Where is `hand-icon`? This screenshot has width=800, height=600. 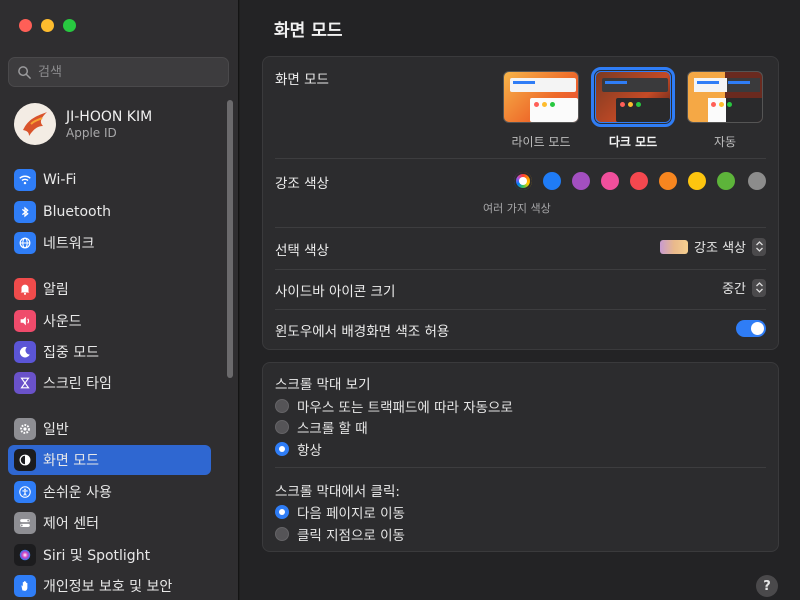 hand-icon is located at coordinates (25, 586).